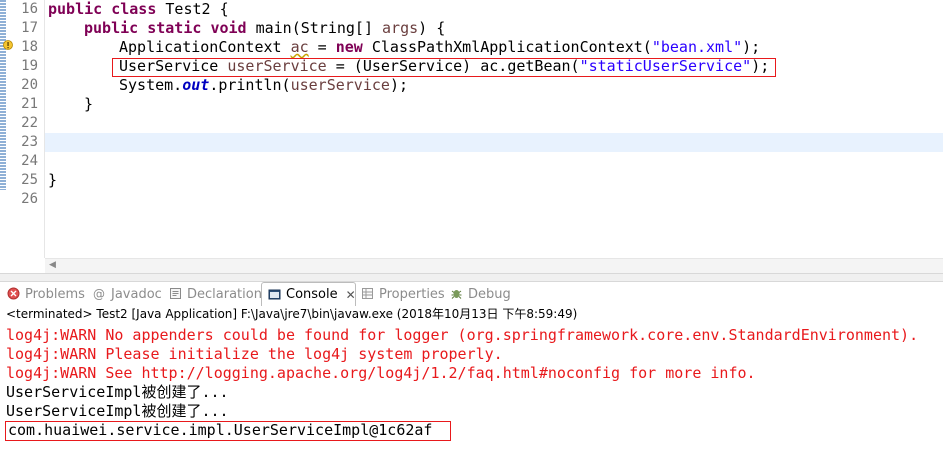 Image resolution: width=943 pixels, height=451 pixels. Describe the element at coordinates (351, 295) in the screenshot. I see `close-icon: ✕` at that location.